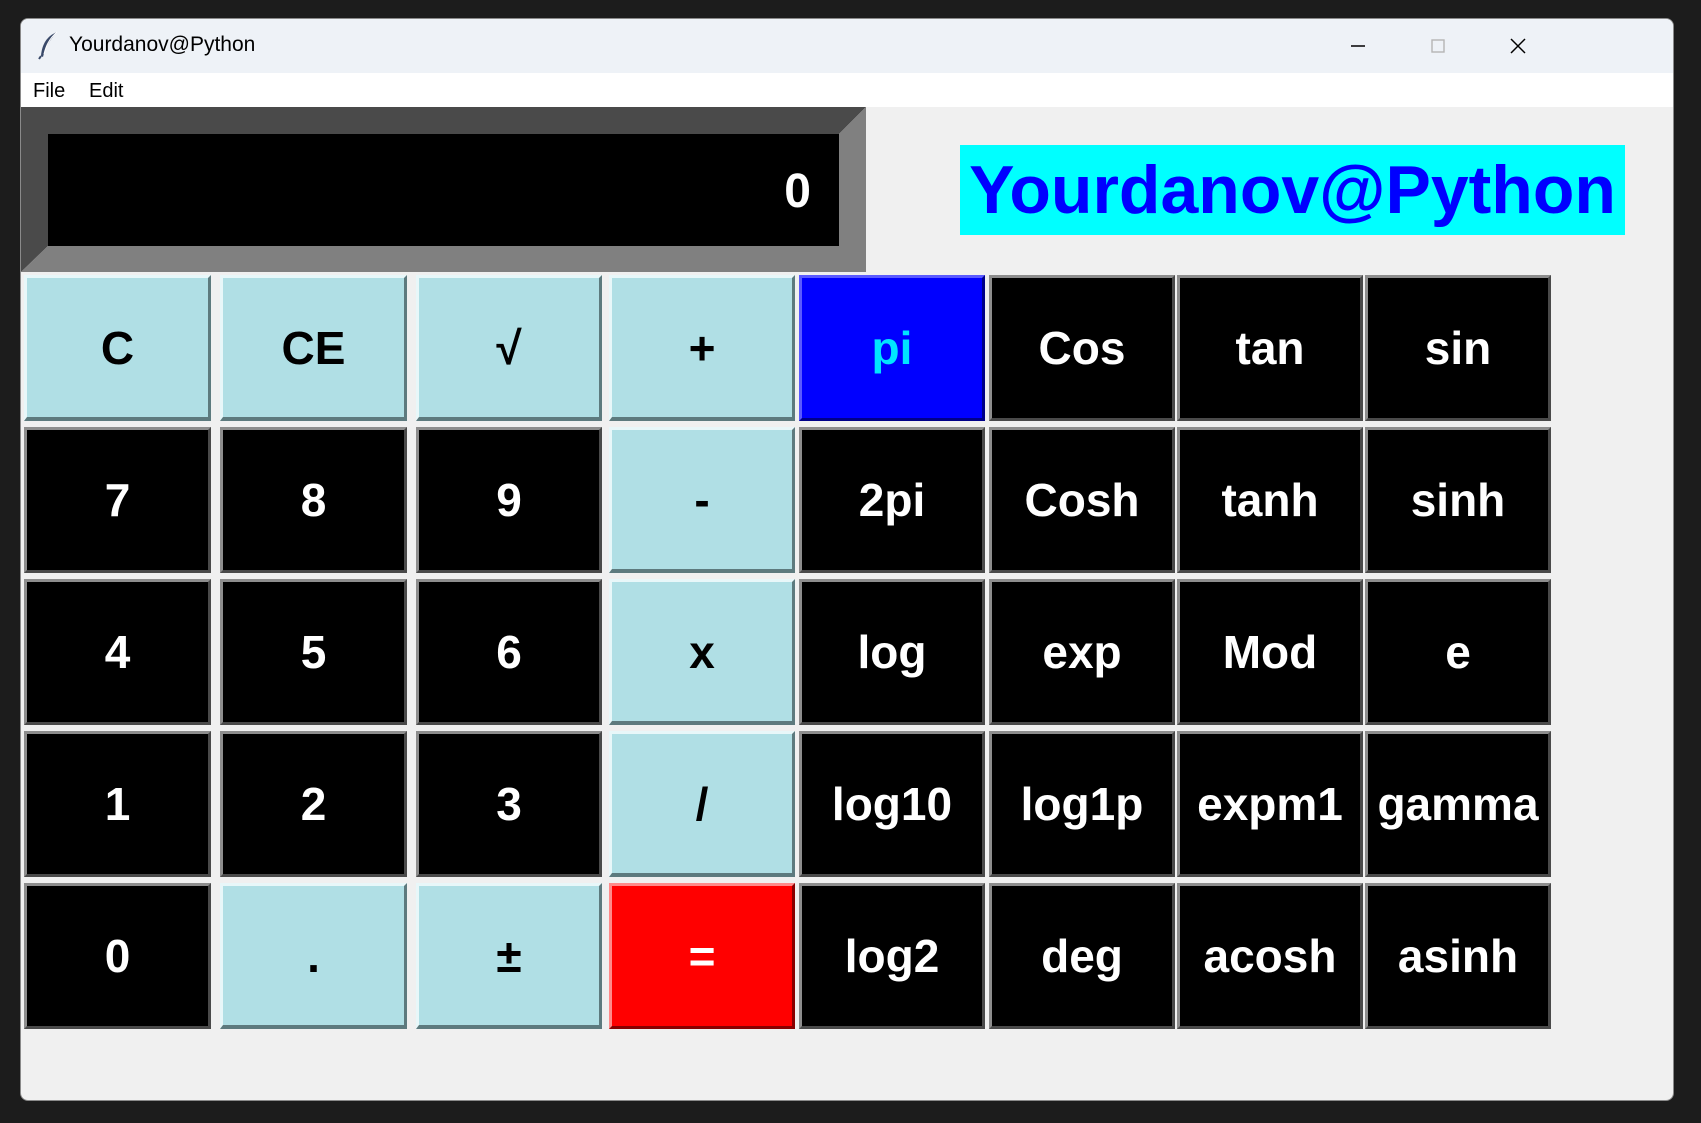 This screenshot has height=1123, width=1701. I want to click on decimal-point-button: ., so click(313, 956).